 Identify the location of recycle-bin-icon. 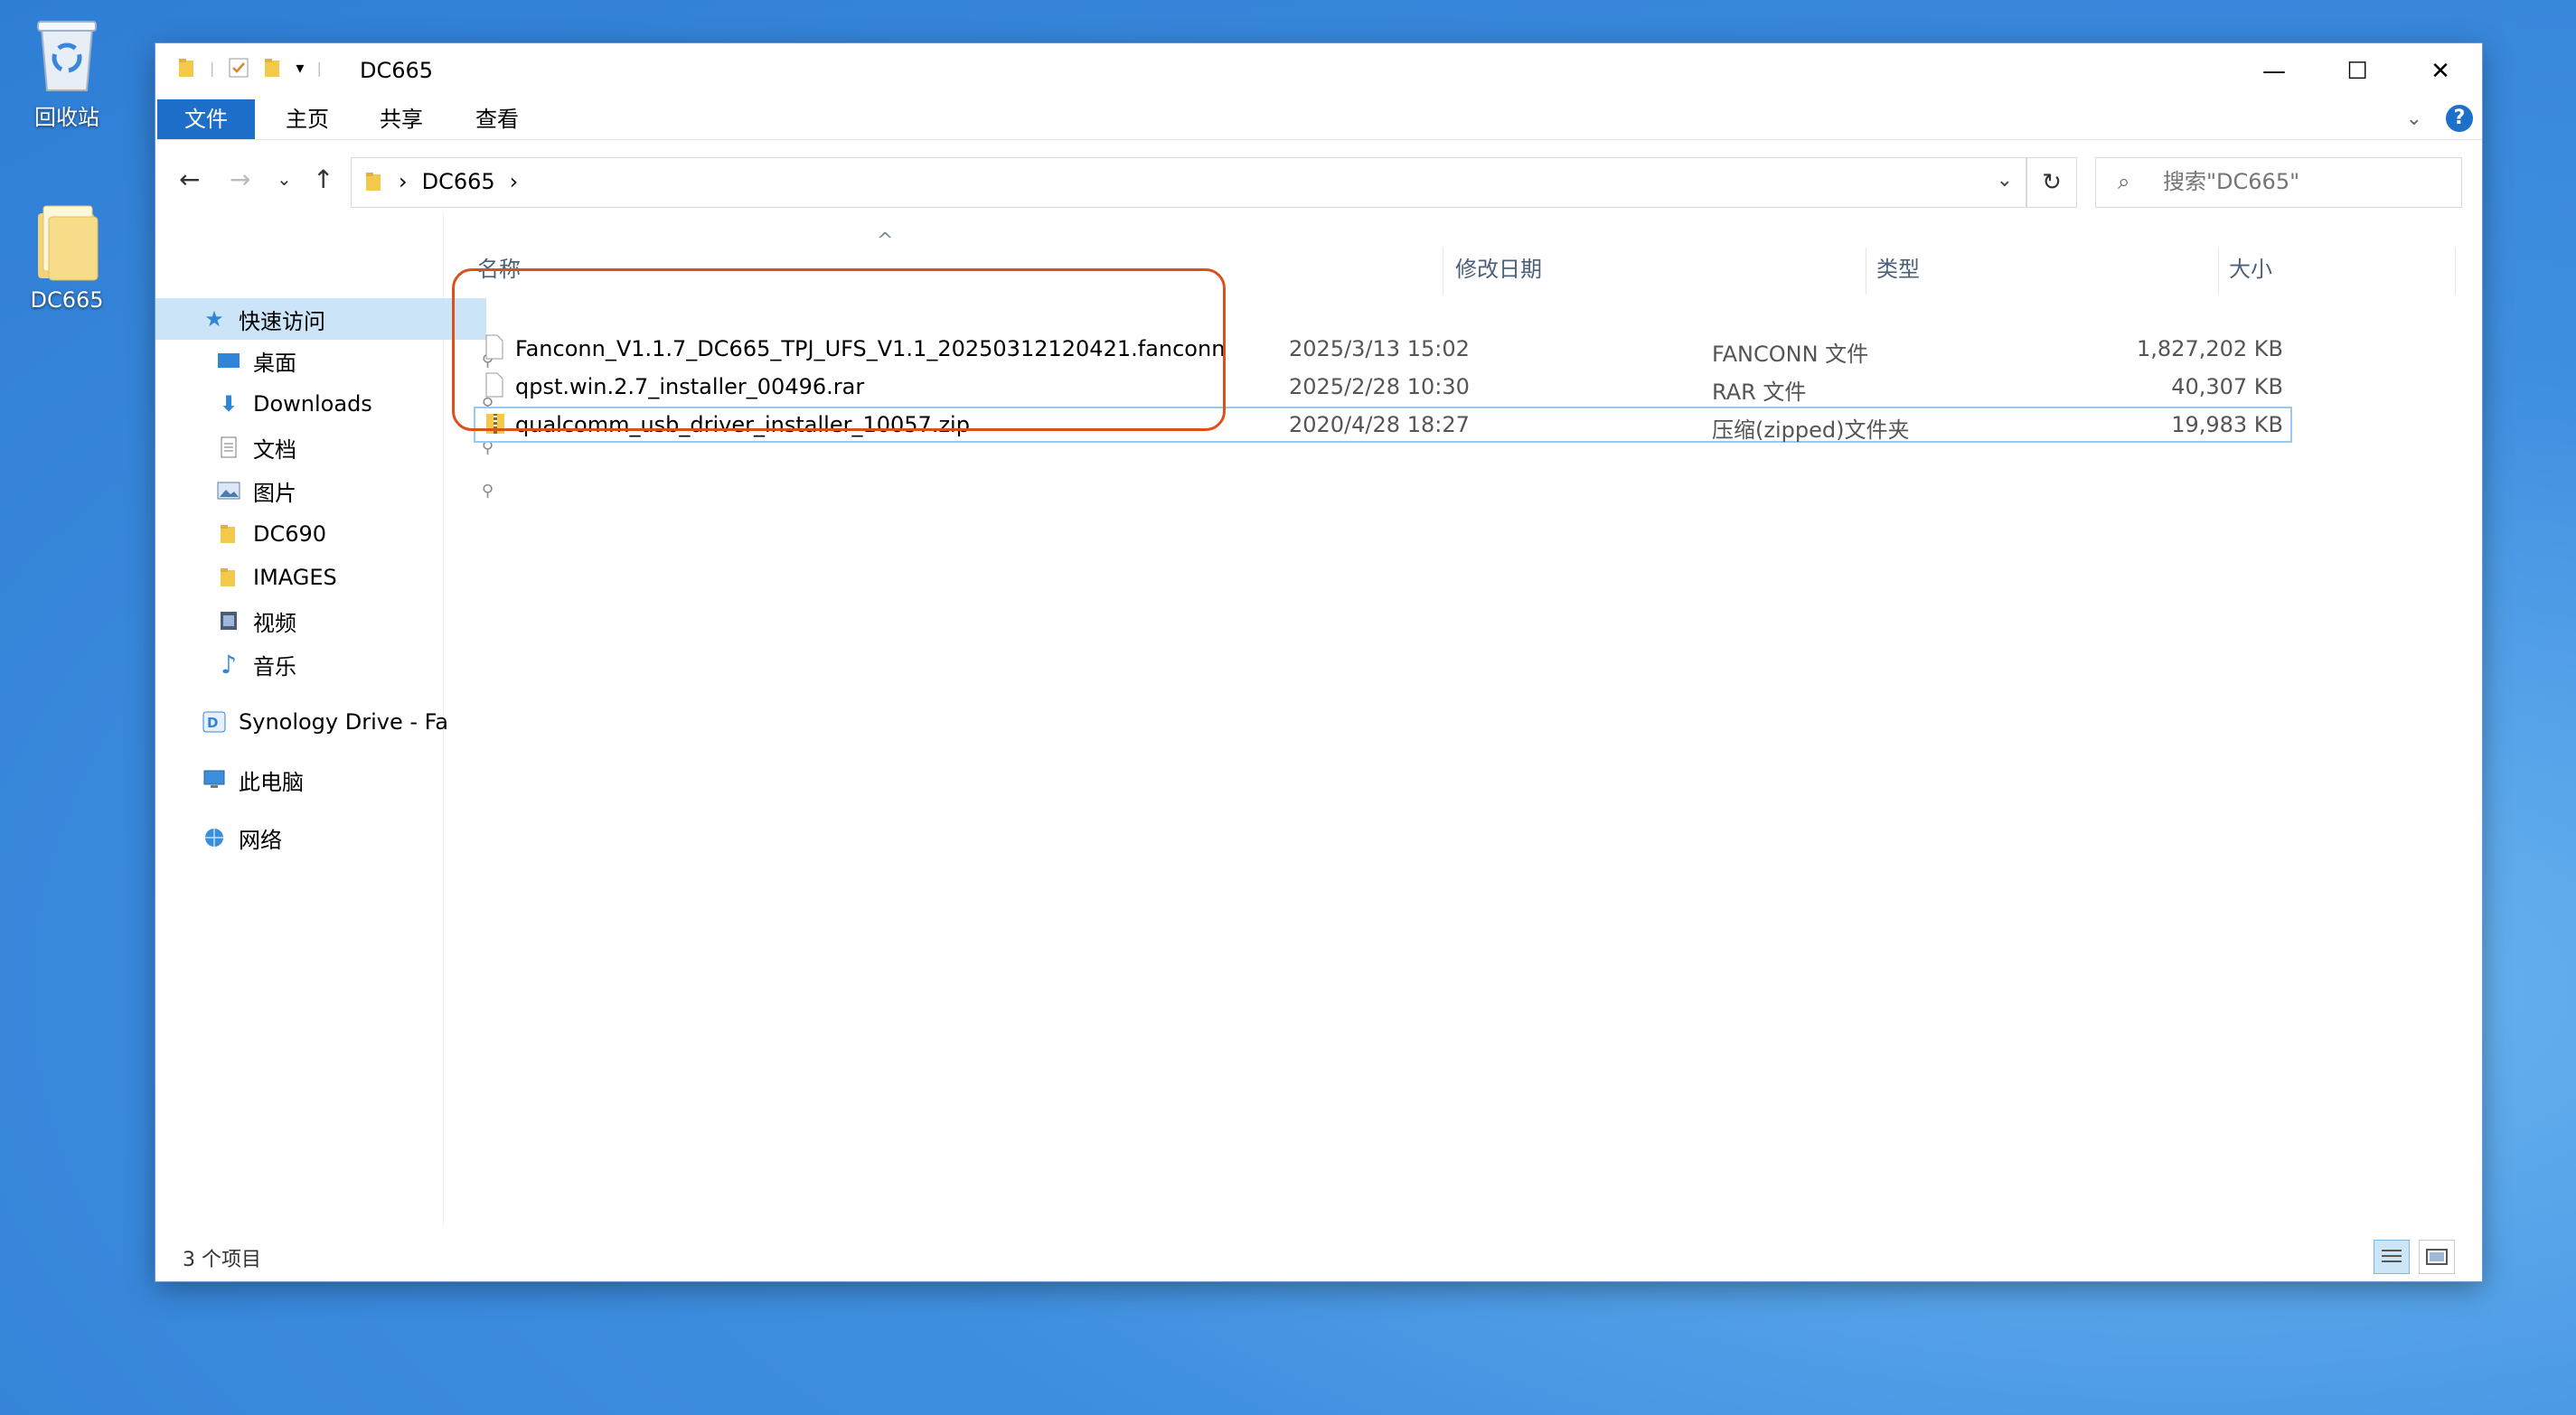
(67, 56).